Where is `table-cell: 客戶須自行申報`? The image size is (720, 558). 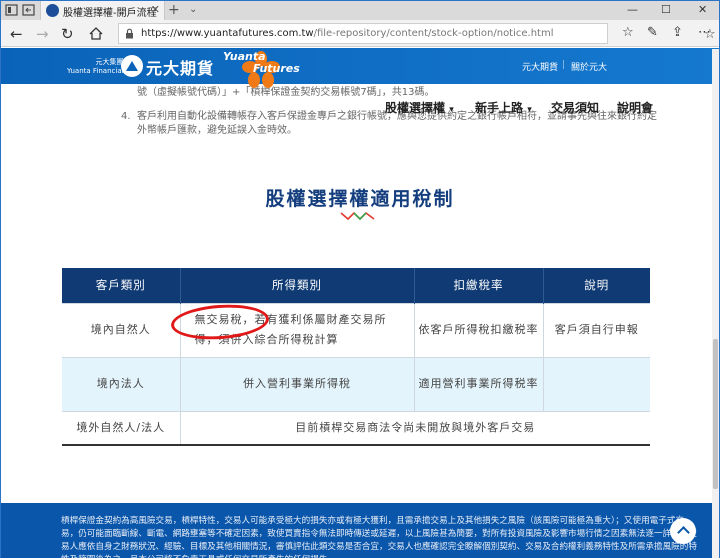 table-cell: 客戶須自行申報 is located at coordinates (596, 329).